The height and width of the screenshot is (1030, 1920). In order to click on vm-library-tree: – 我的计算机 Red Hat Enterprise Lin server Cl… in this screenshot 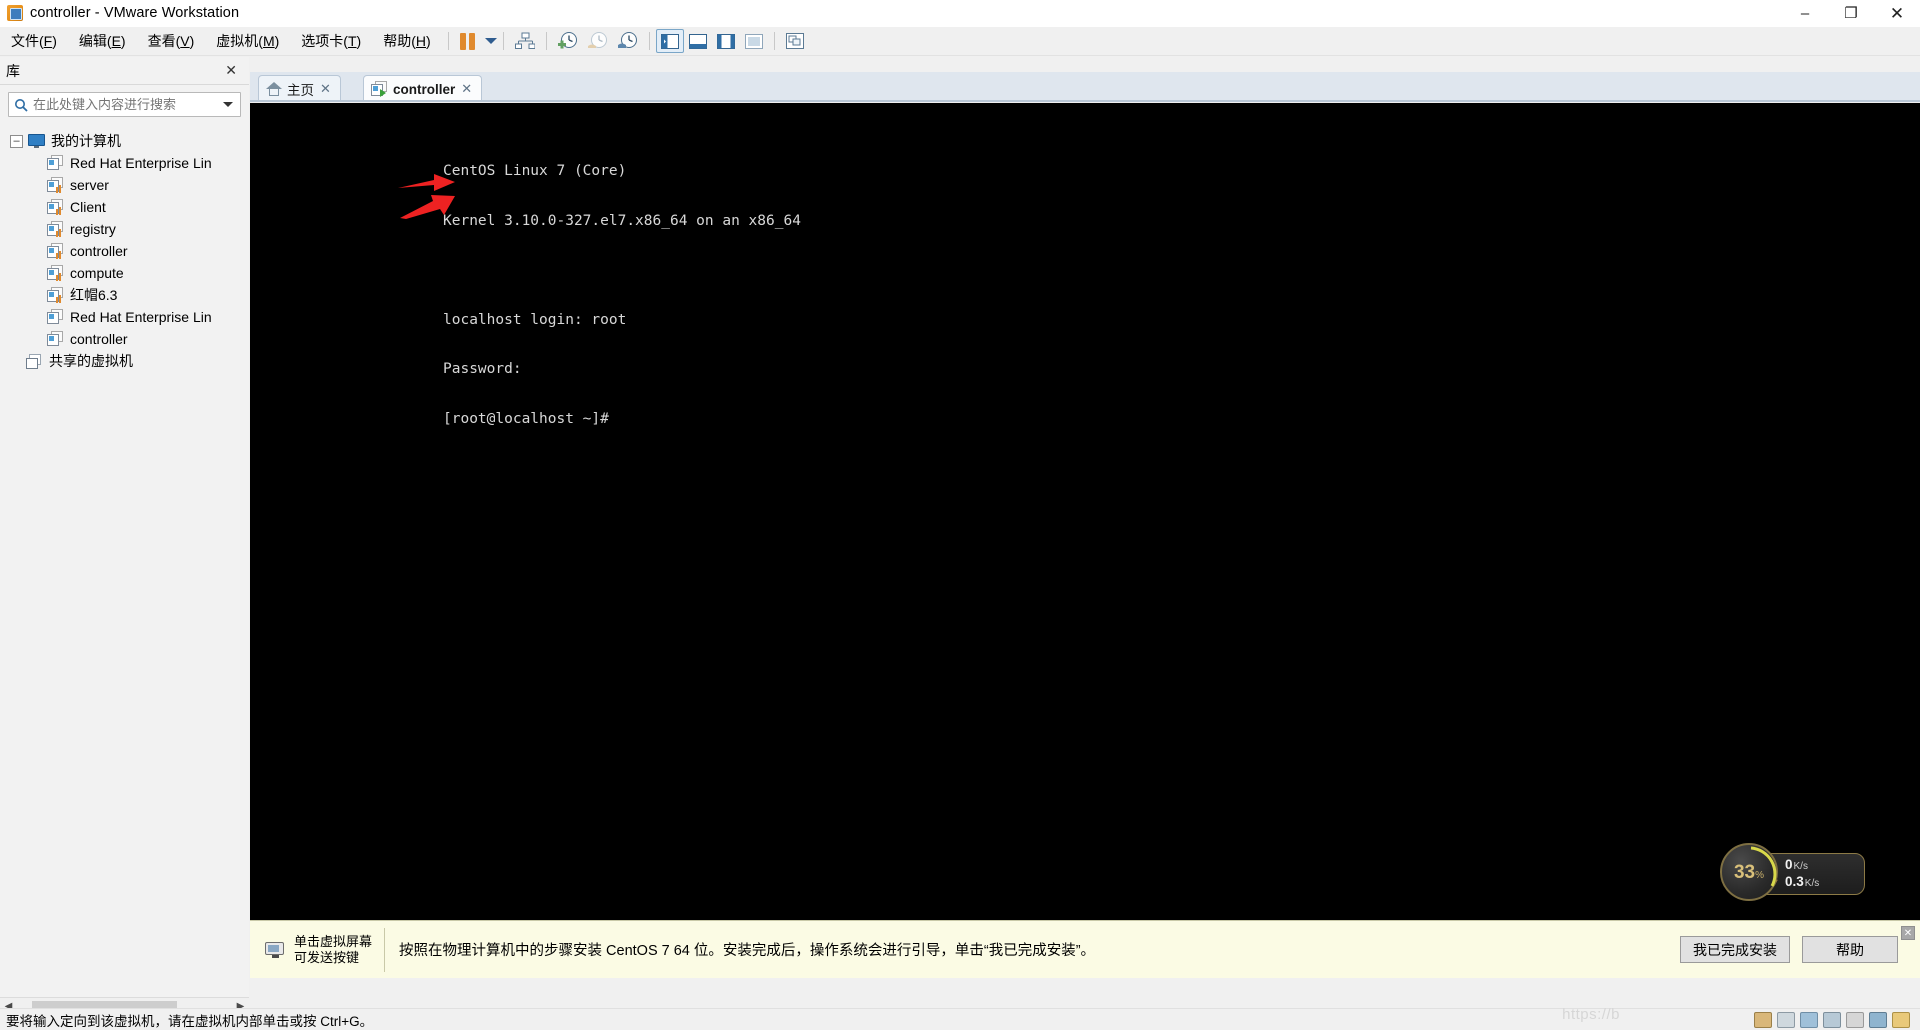, I will do `click(124, 248)`.